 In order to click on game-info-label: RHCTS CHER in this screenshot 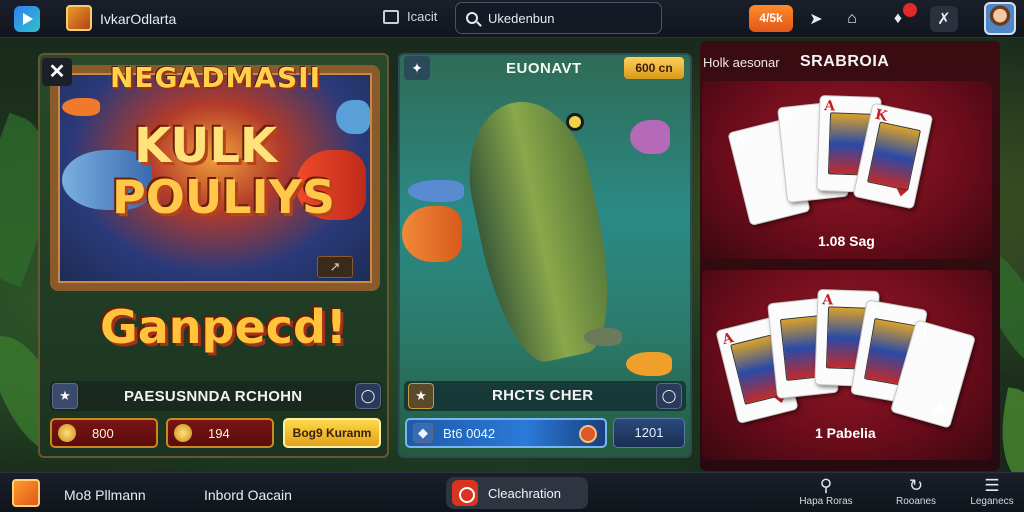, I will do `click(543, 395)`.